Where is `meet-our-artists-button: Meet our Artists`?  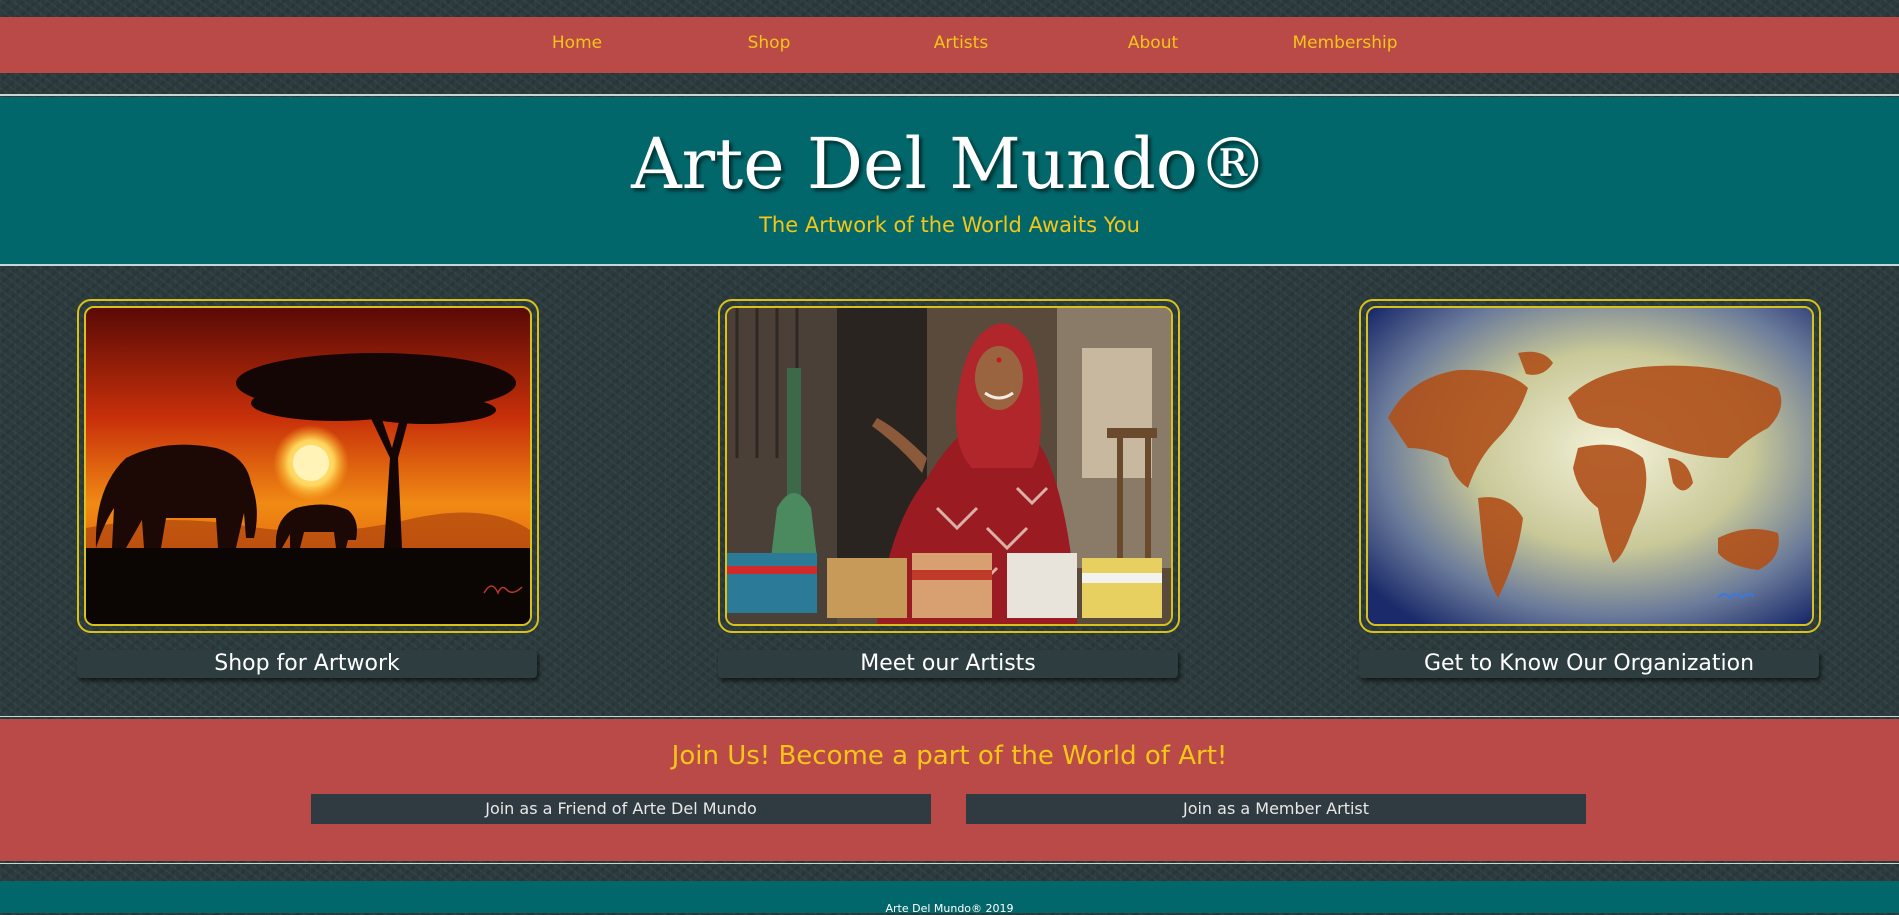
meet-our-artists-button: Meet our Artists is located at coordinates (948, 664).